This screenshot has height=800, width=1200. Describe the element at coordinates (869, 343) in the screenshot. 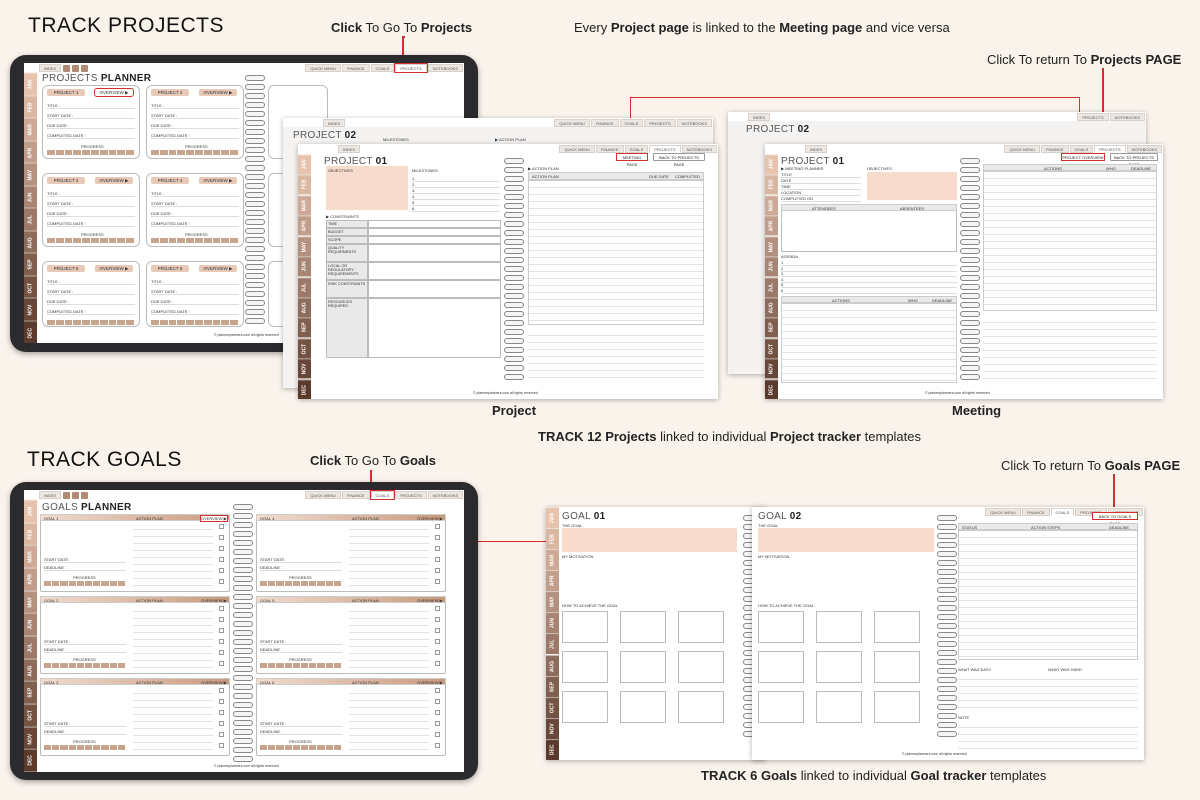

I see `actions-rows` at that location.